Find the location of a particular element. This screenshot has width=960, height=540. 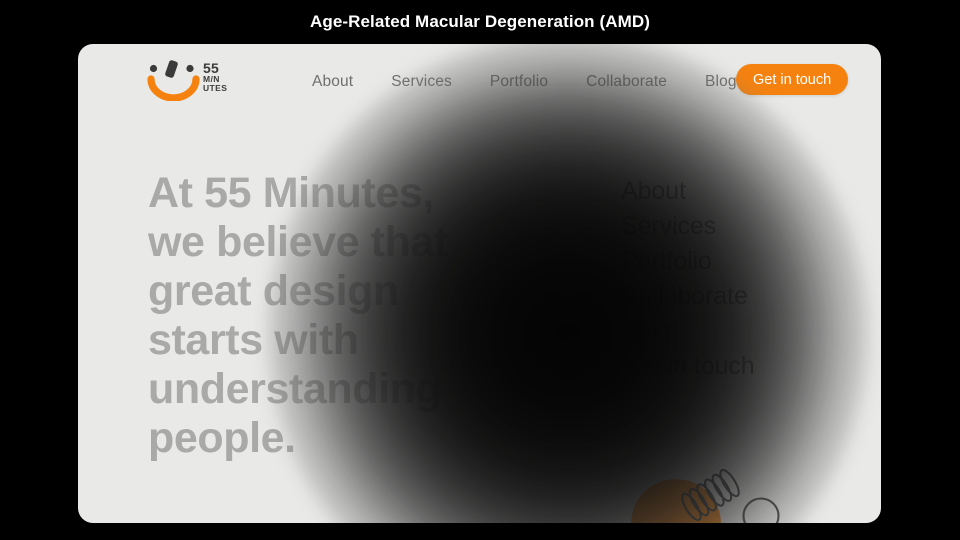

logo-wordmark: 55 M/N UTES is located at coordinates (229, 77).